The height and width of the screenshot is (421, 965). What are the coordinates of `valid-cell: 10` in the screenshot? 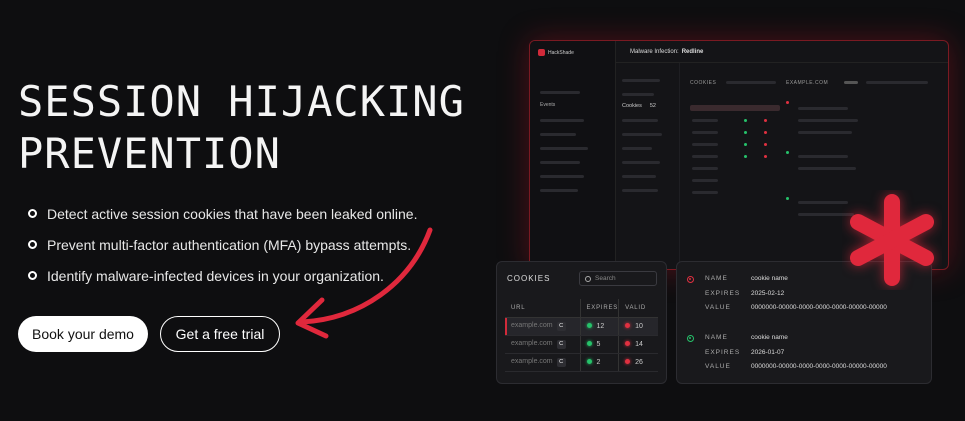 It's located at (638, 326).